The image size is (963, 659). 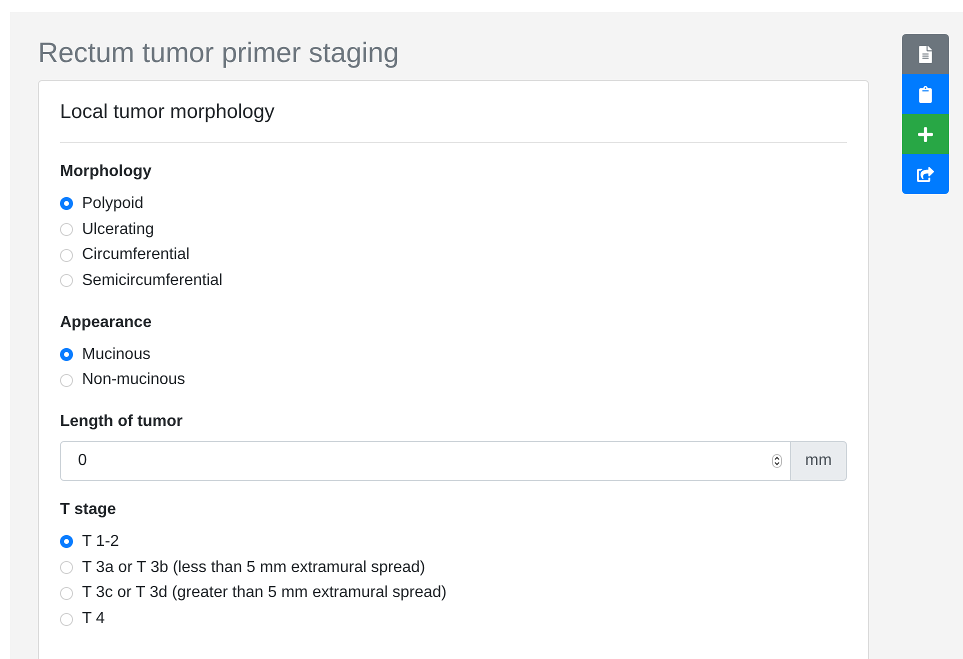 What do you see at coordinates (122, 422) in the screenshot?
I see `field-label: Length of tumor` at bounding box center [122, 422].